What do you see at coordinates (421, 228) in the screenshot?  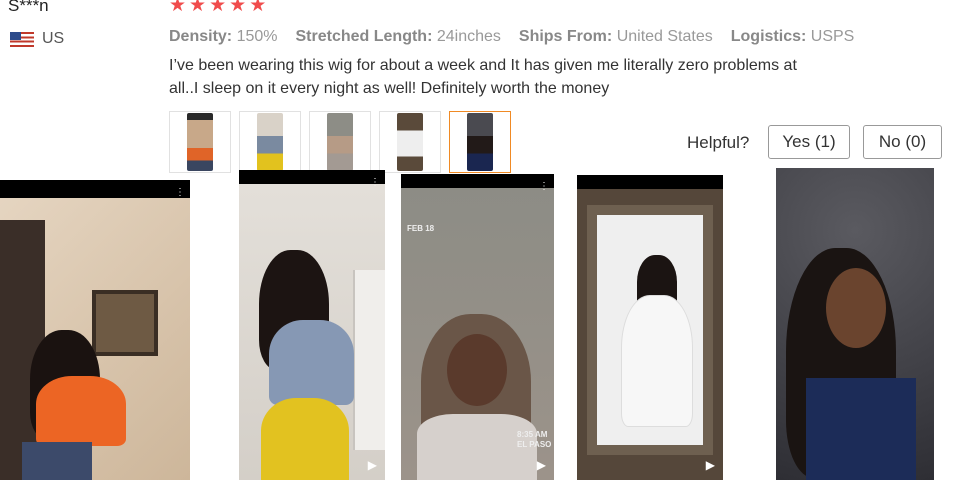 I see `date-stamp: FEB 18` at bounding box center [421, 228].